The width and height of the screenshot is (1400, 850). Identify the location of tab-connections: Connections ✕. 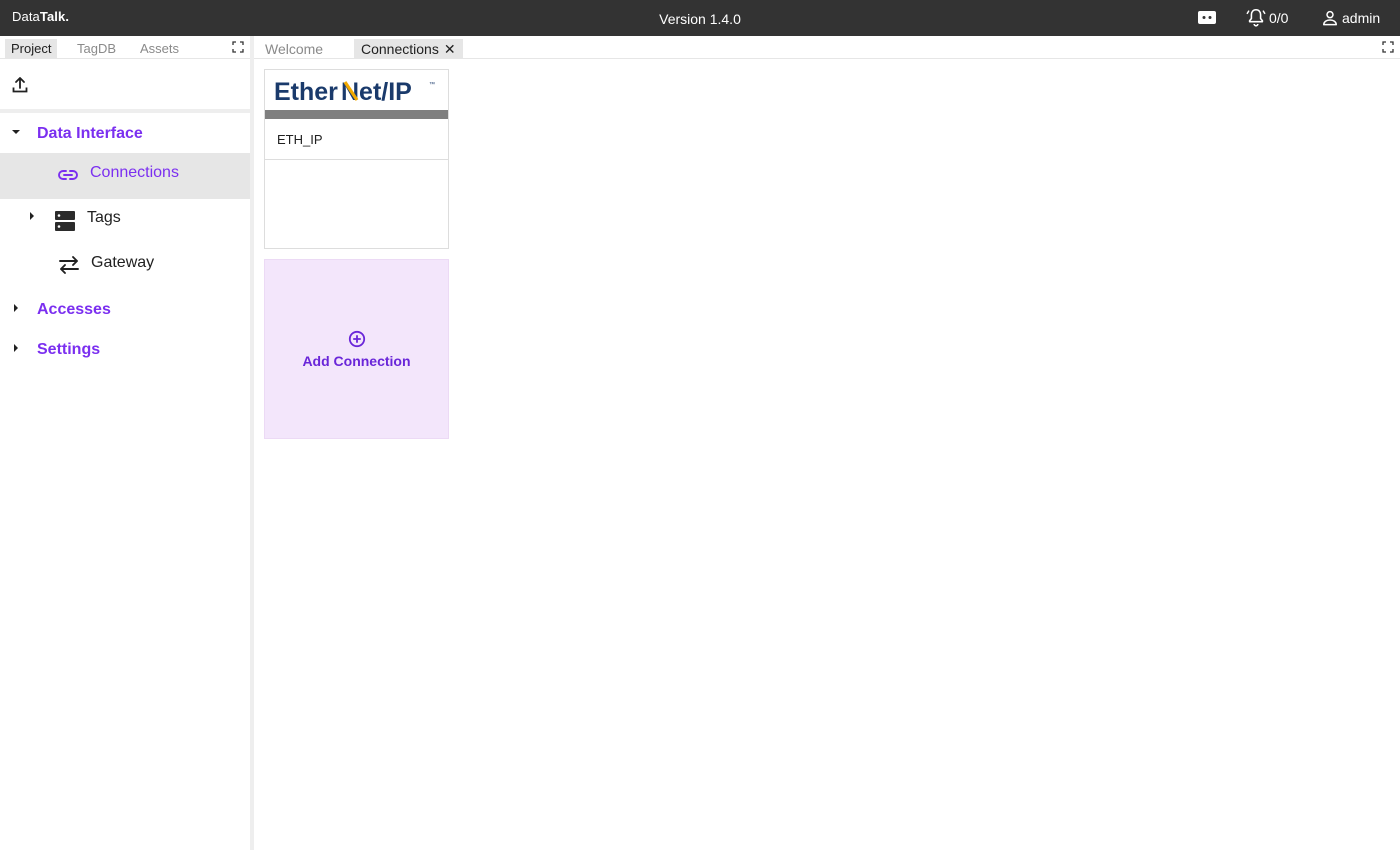
(408, 49).